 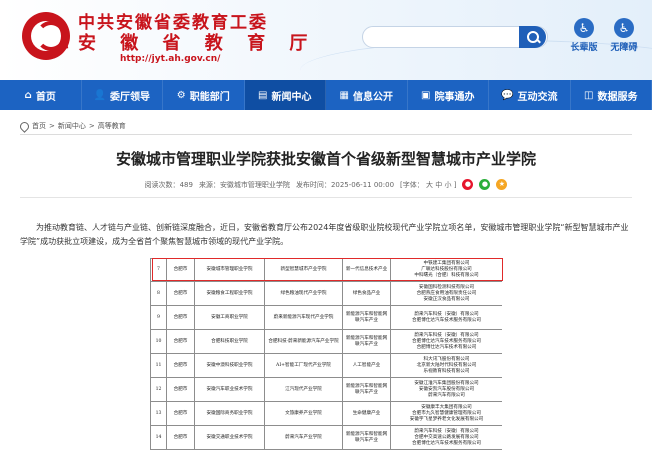 What do you see at coordinates (537, 97) in the screenshot?
I see `nav-item-label: 互动交流` at bounding box center [537, 97].